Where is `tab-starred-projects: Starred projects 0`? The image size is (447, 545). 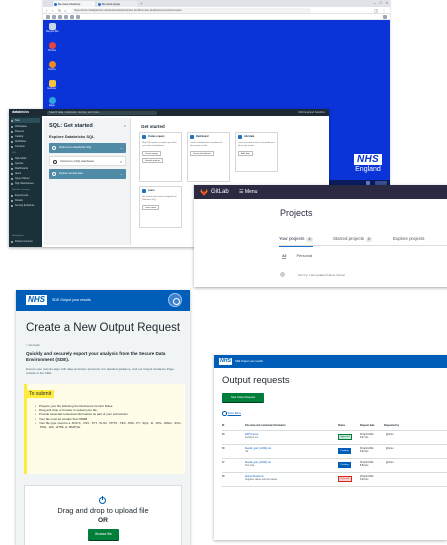
tab-starred-projects: Starred projects 0 is located at coordinates (353, 239).